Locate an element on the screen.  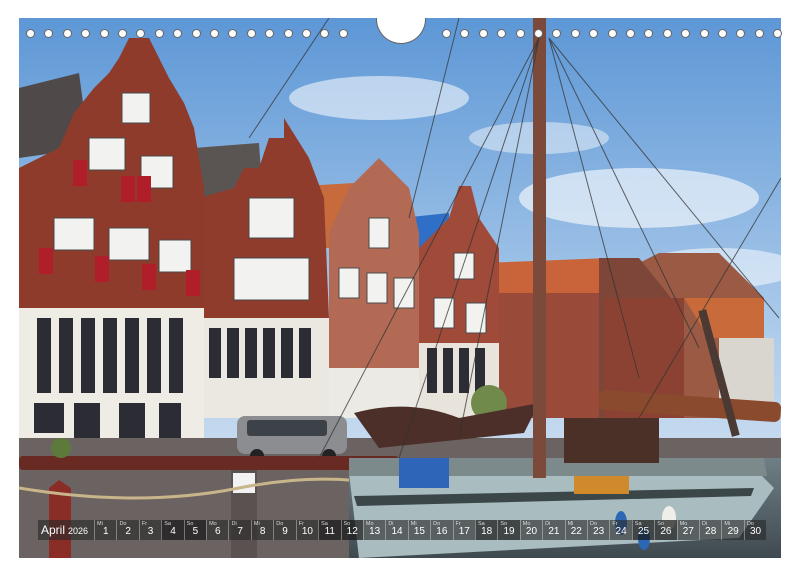
day-number: 7 is located at coordinates (240, 531).